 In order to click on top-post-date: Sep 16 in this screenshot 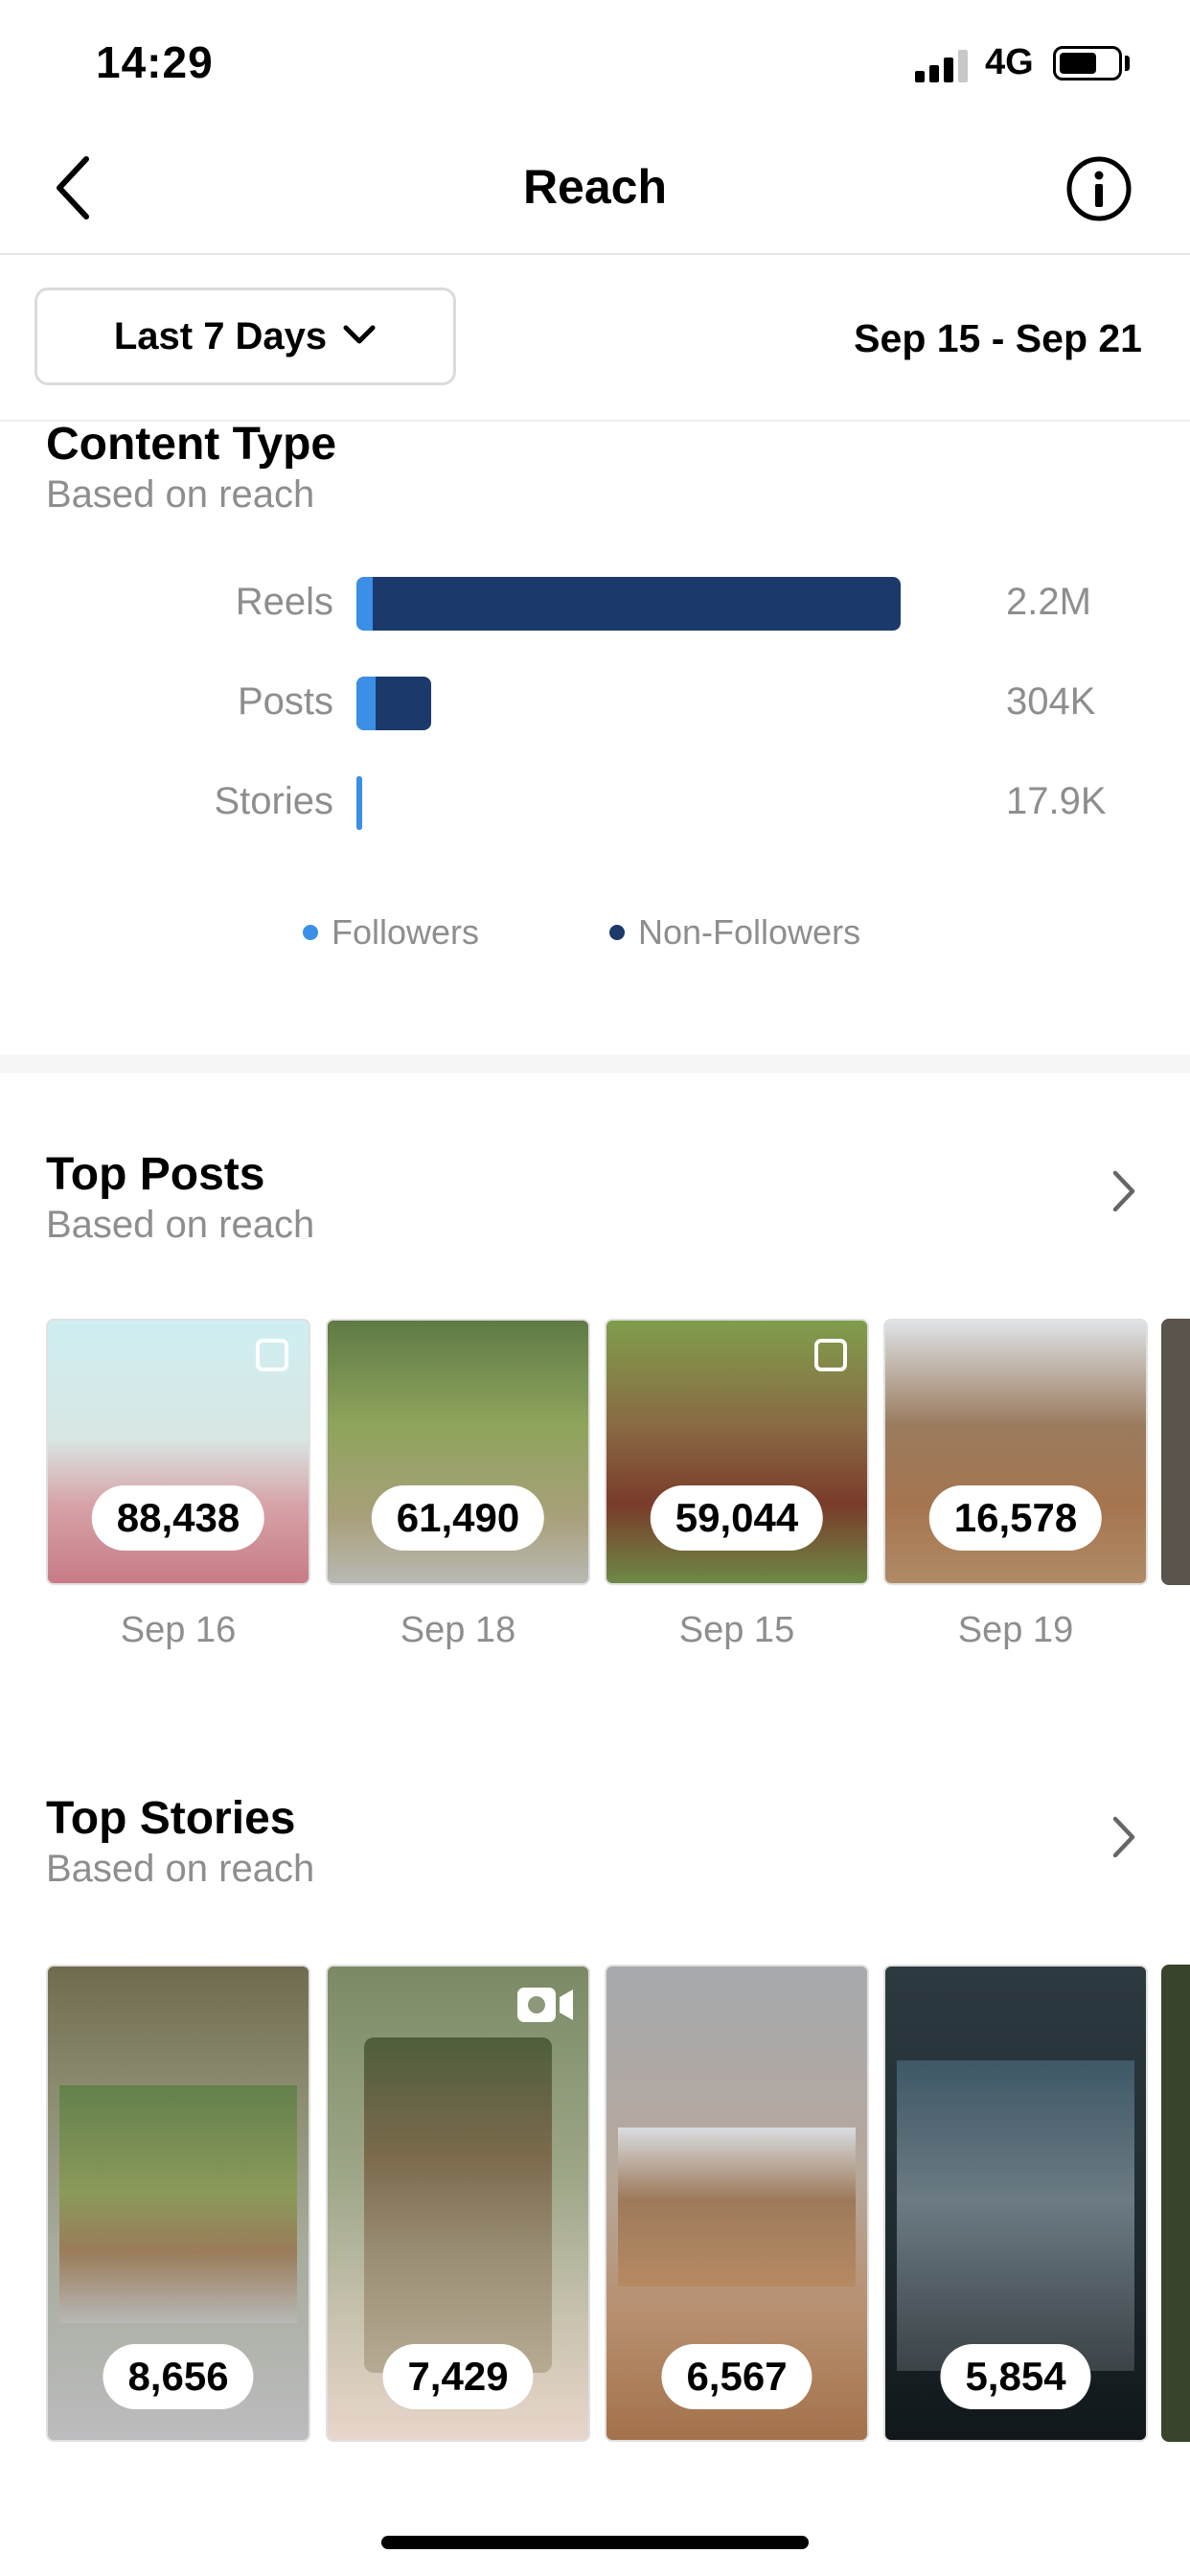, I will do `click(179, 1630)`.